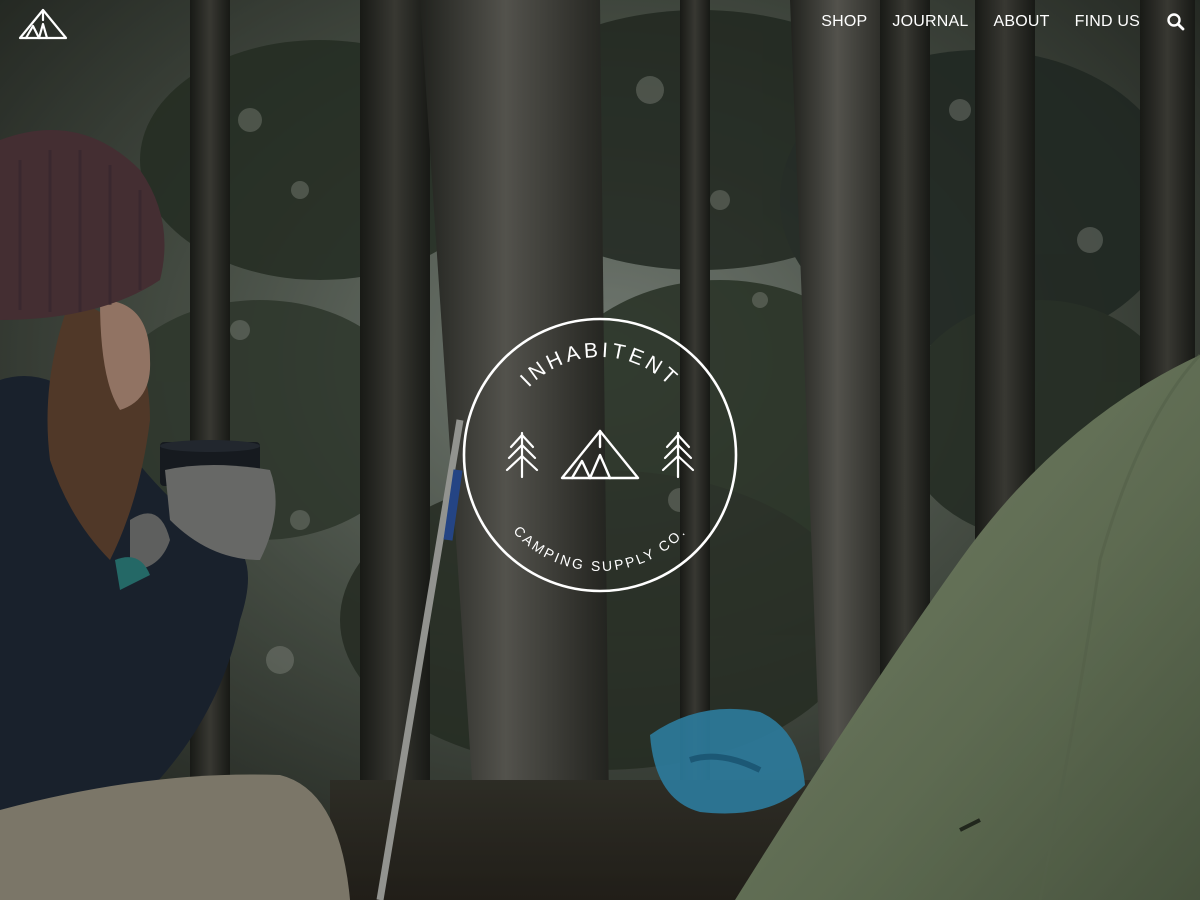 This screenshot has height=900, width=1200. Describe the element at coordinates (1176, 22) in the screenshot. I see `search-icon` at that location.